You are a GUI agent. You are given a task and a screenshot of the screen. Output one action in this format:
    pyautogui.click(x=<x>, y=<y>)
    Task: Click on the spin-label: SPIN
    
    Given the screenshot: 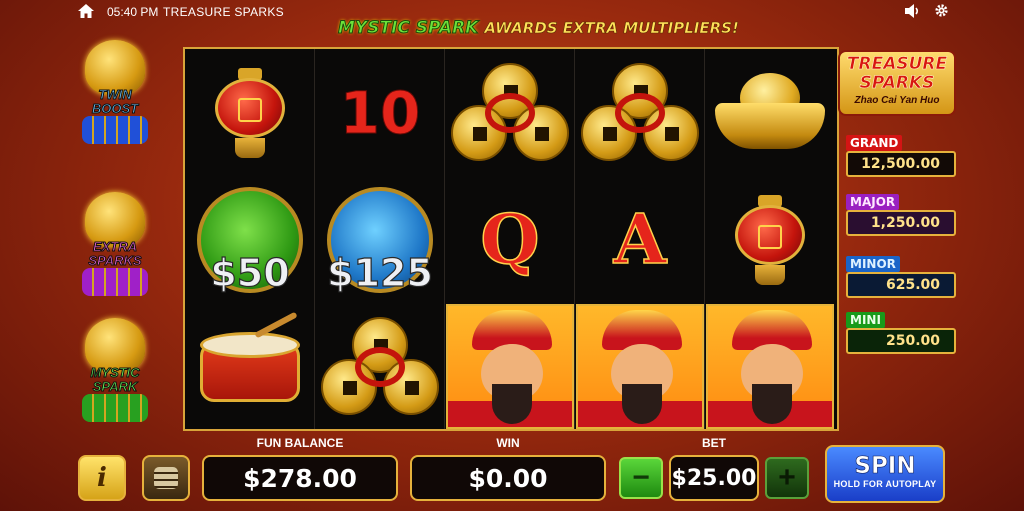 What is the action you would take?
    pyautogui.click(x=885, y=466)
    